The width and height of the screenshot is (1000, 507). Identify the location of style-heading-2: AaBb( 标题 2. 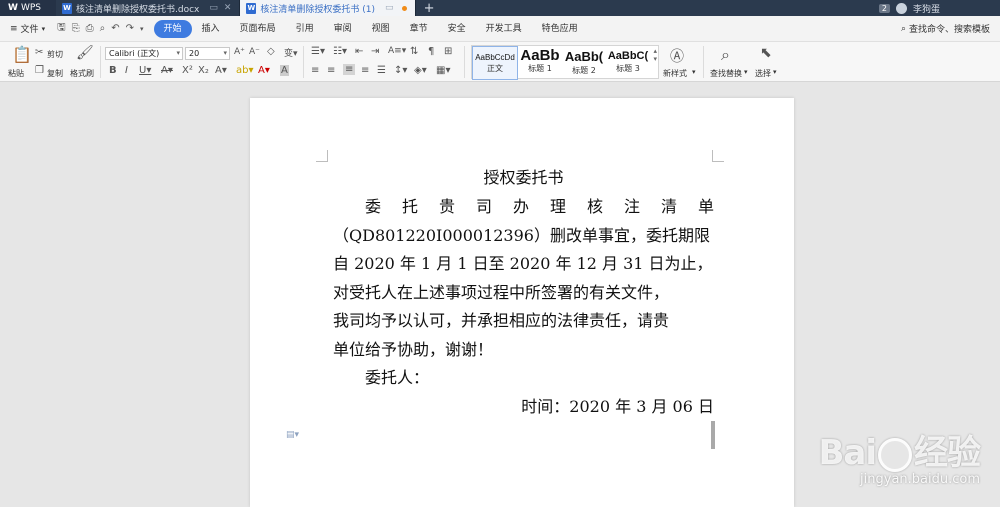
(584, 63).